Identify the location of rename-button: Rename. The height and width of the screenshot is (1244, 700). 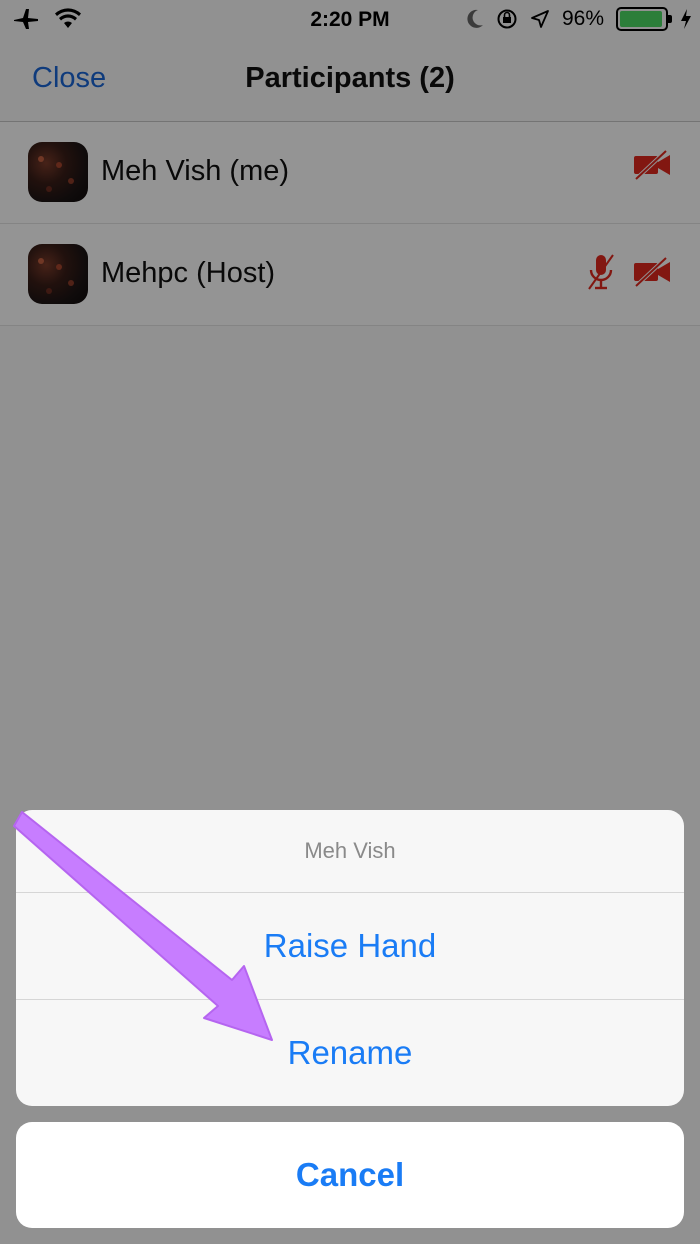
(350, 1052).